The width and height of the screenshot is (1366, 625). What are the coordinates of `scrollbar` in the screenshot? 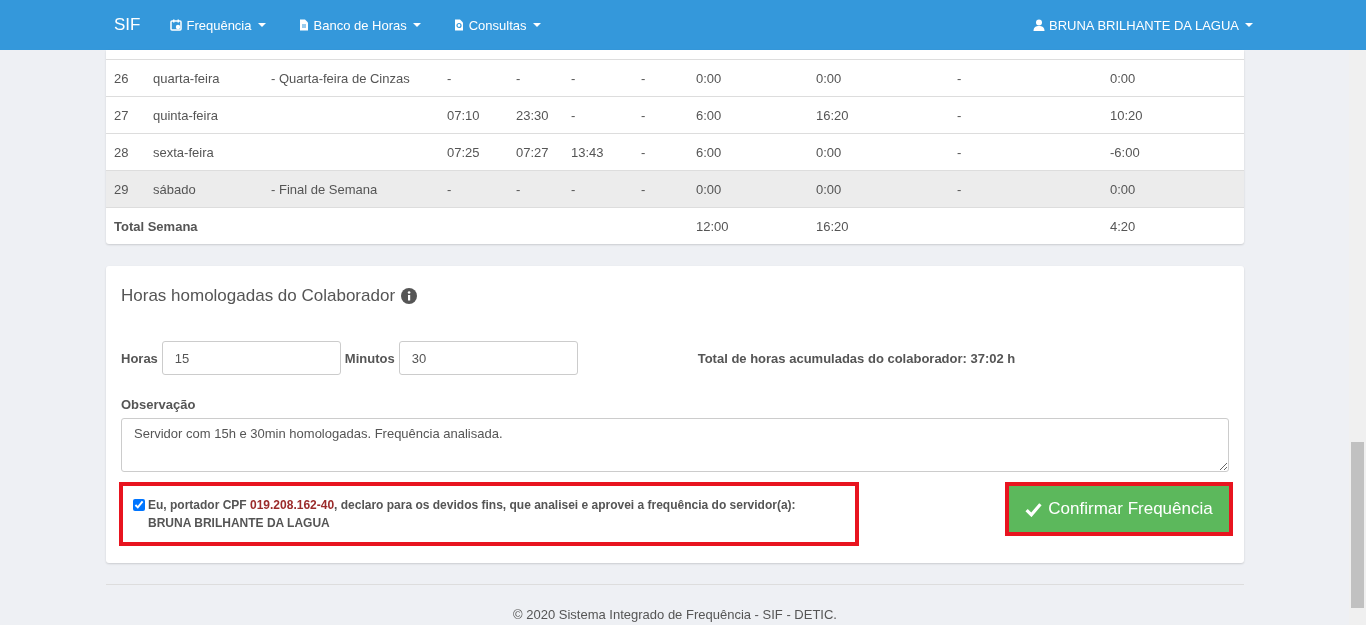 It's located at (1357, 337).